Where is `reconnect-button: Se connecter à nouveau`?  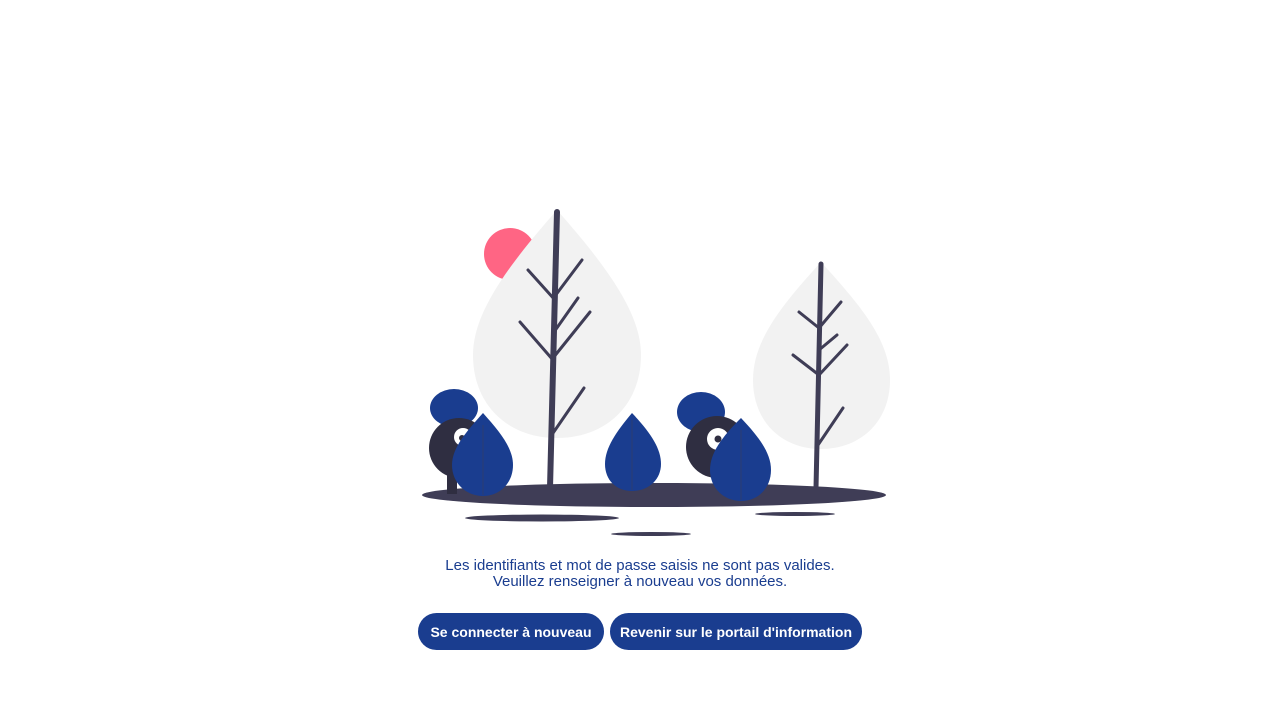 reconnect-button: Se connecter à nouveau is located at coordinates (511, 631).